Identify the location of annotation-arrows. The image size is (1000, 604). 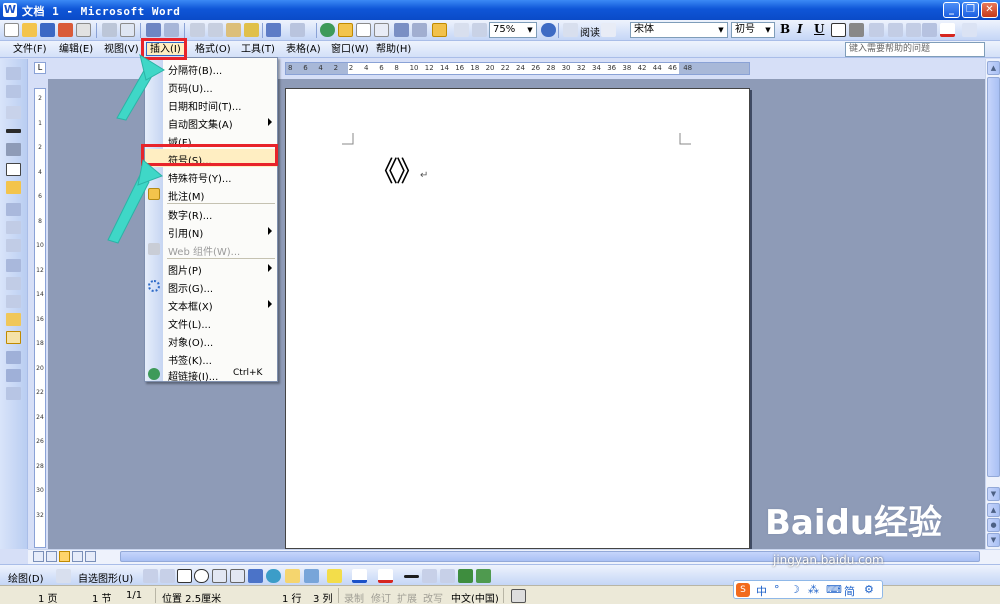
(136, 148).